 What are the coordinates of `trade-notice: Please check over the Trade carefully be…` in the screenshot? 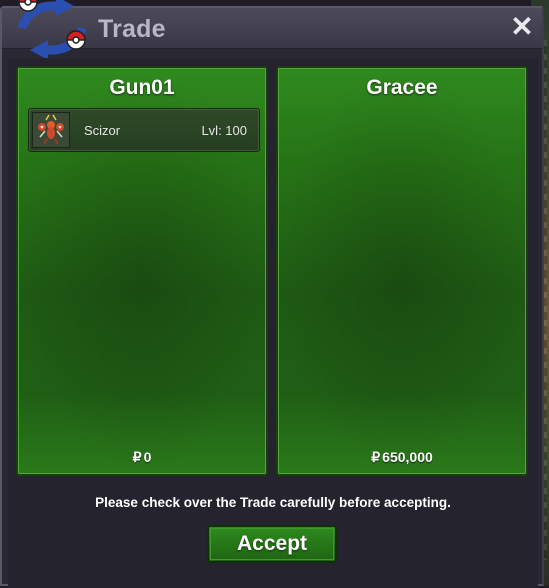 It's located at (273, 502).